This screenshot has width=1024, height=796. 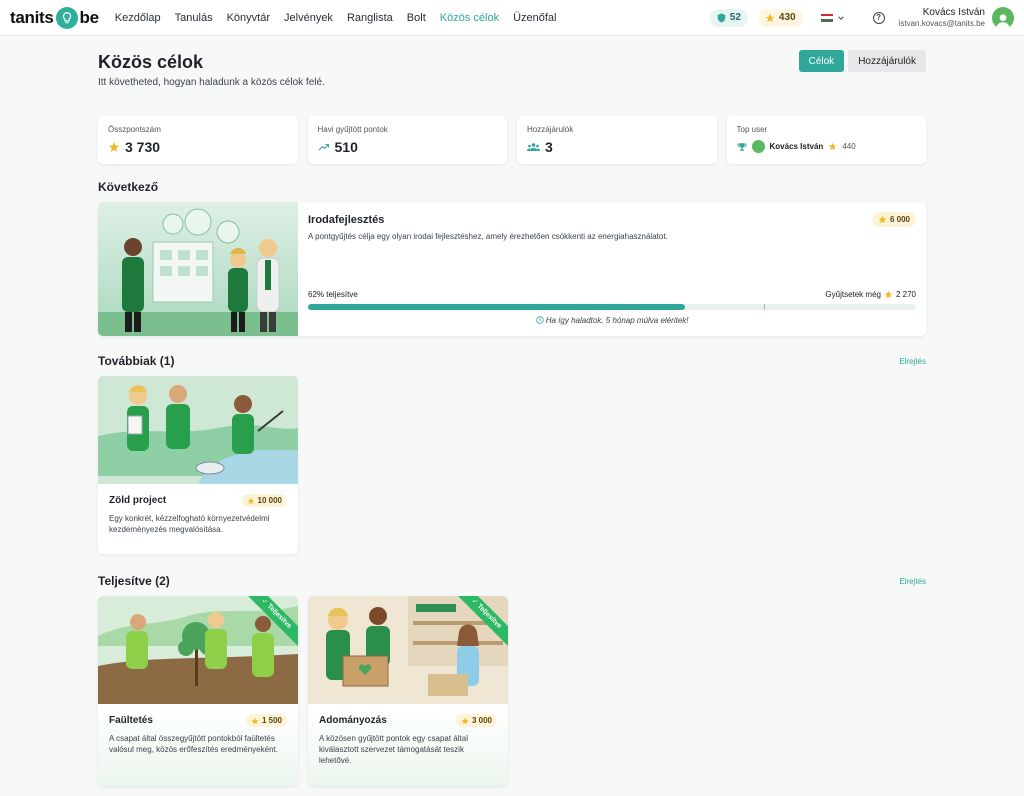 I want to click on star-count: 430, so click(x=787, y=17).